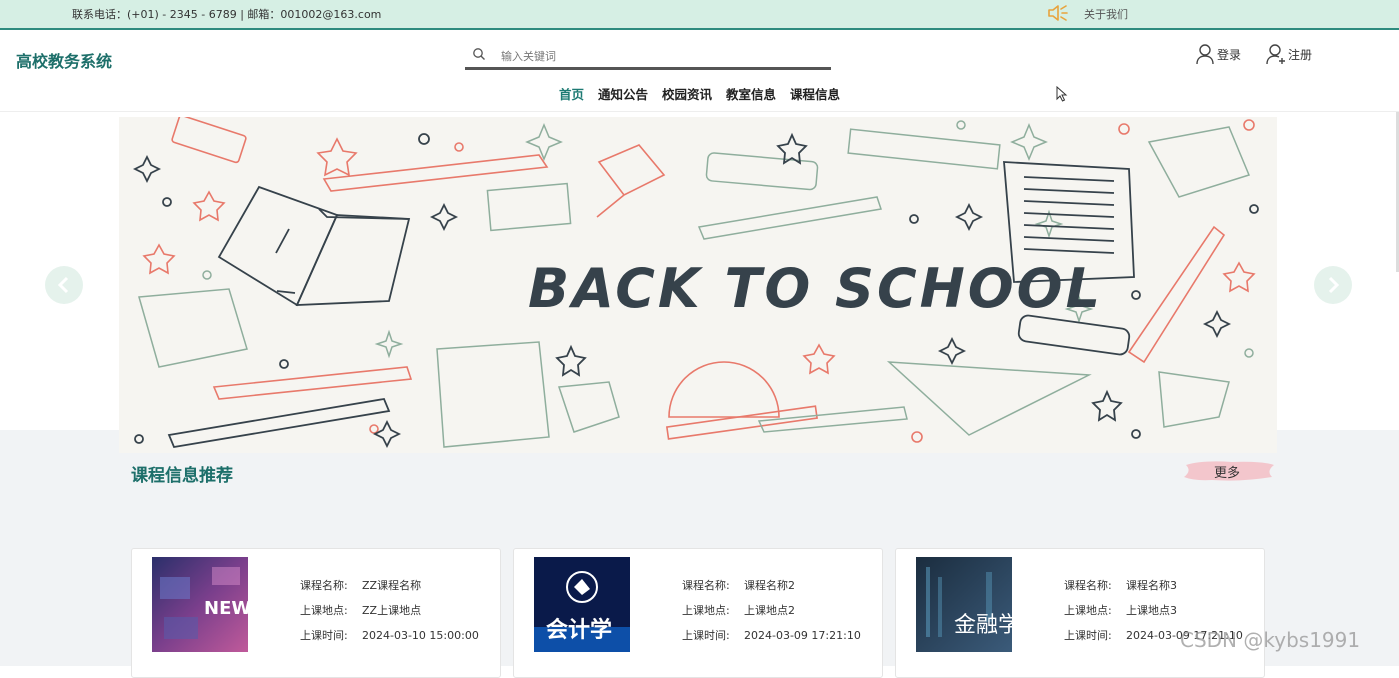 This screenshot has width=1399, height=678. Describe the element at coordinates (1227, 473) in the screenshot. I see `more-label: 更多` at that location.